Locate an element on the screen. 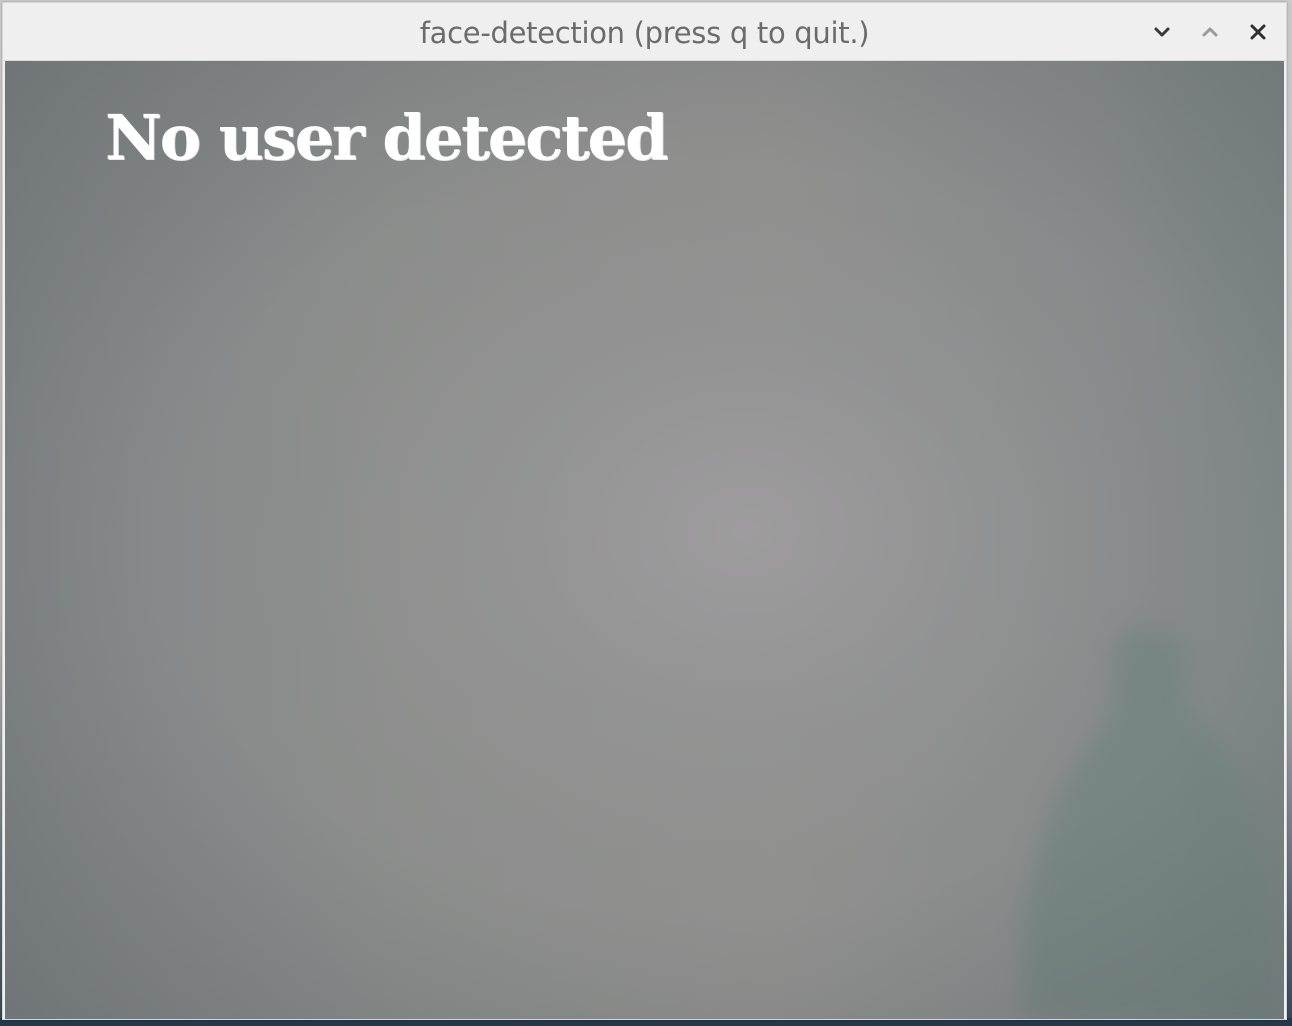 The width and height of the screenshot is (1292, 1026). chevron-down-icon is located at coordinates (1162, 32).